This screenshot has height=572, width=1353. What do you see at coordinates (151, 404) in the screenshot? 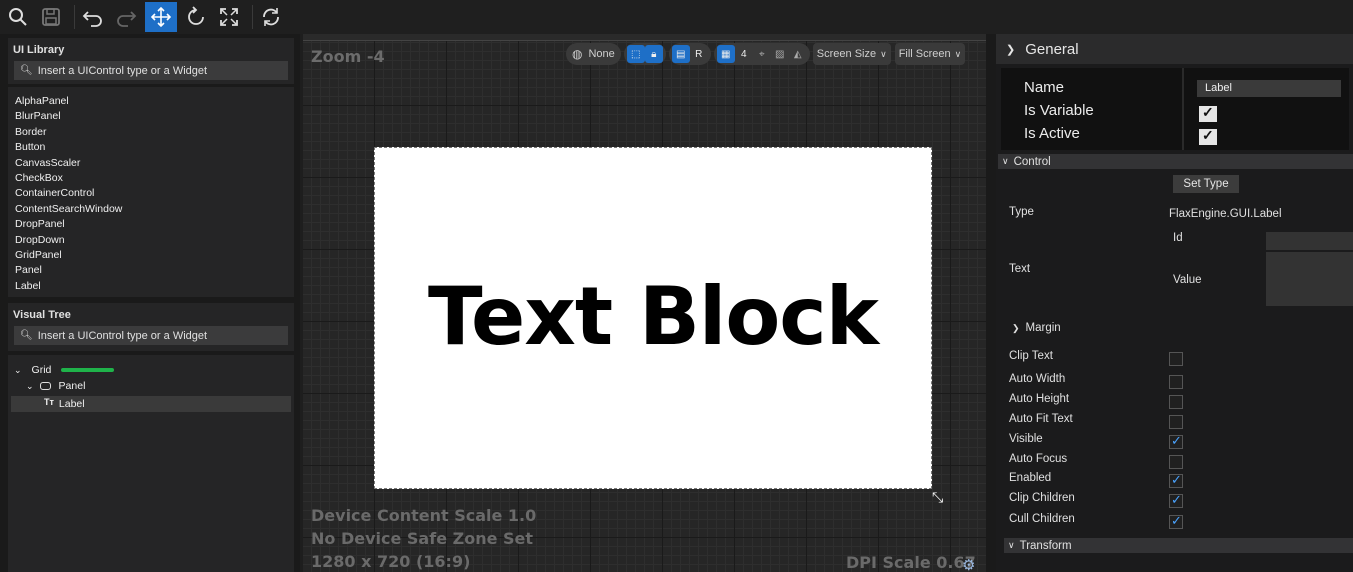
I see `tree-node-label-selected: Tт Label` at bounding box center [151, 404].